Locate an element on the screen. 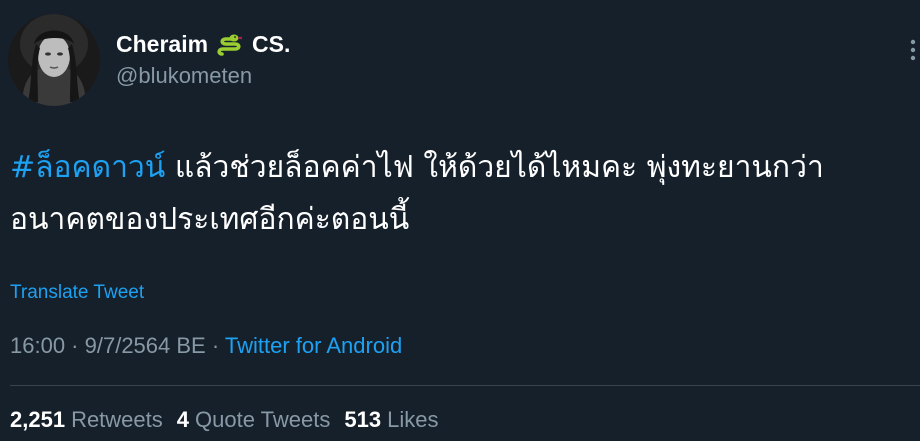 The image size is (920, 441). avatar is located at coordinates (54, 60).